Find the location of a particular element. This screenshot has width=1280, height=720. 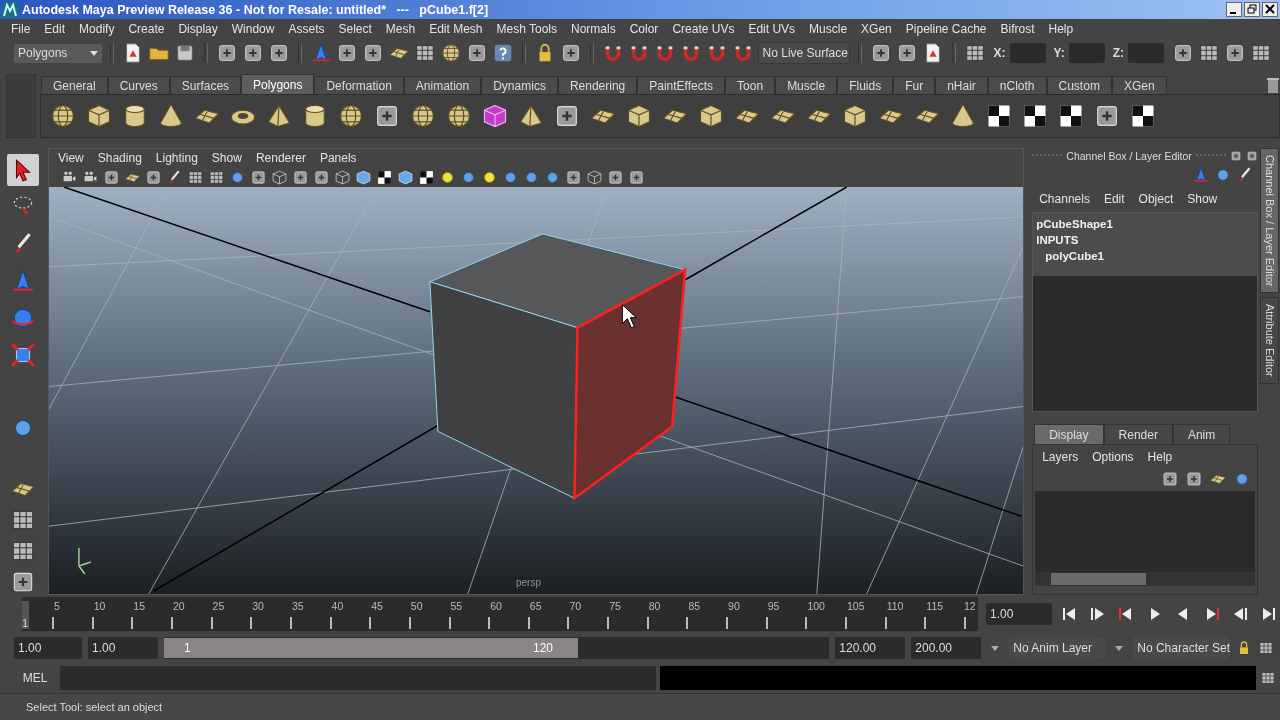

panel-menu-item: View is located at coordinates (70, 158).